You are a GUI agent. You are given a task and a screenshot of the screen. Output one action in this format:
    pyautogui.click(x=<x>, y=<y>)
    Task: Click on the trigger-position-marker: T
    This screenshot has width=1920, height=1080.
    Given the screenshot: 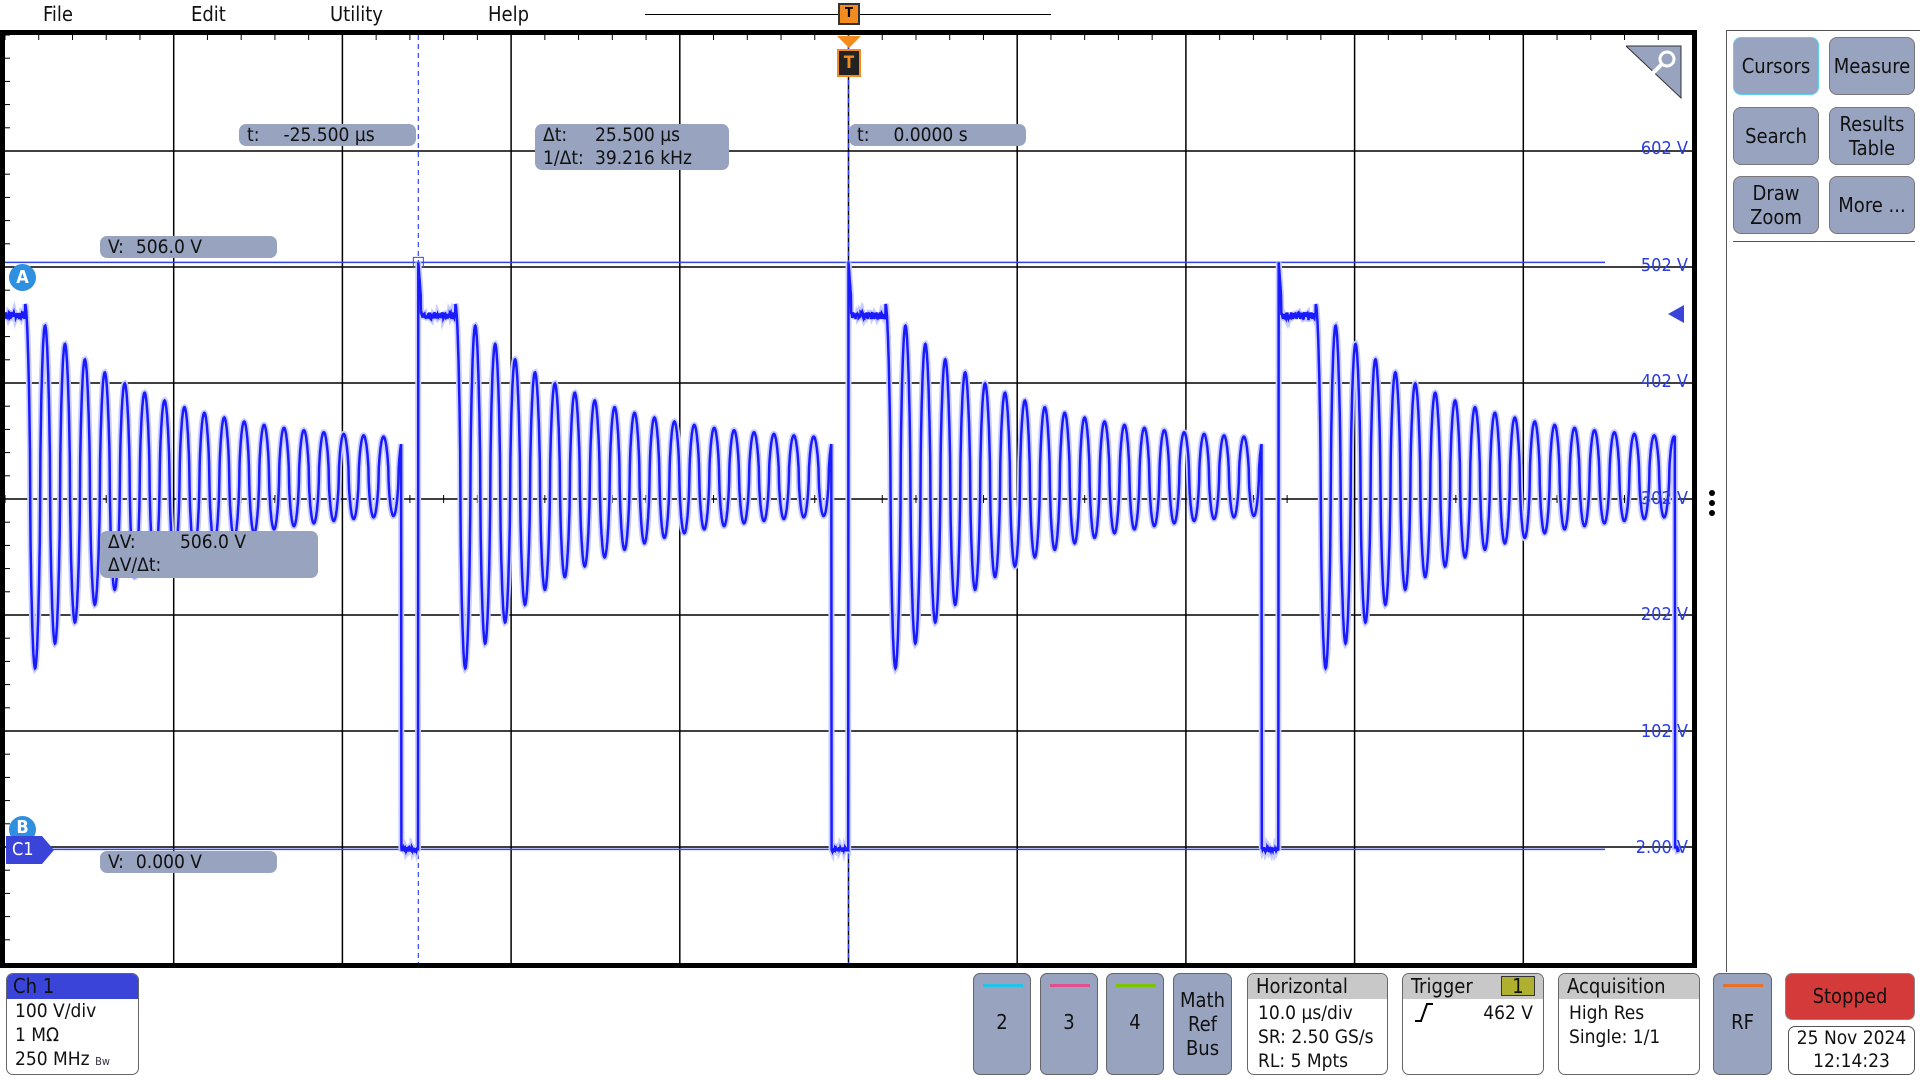 What is the action you would take?
    pyautogui.click(x=849, y=63)
    